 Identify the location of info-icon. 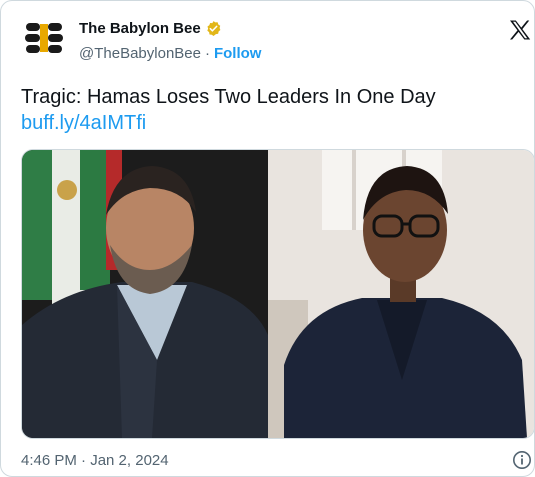
(522, 460).